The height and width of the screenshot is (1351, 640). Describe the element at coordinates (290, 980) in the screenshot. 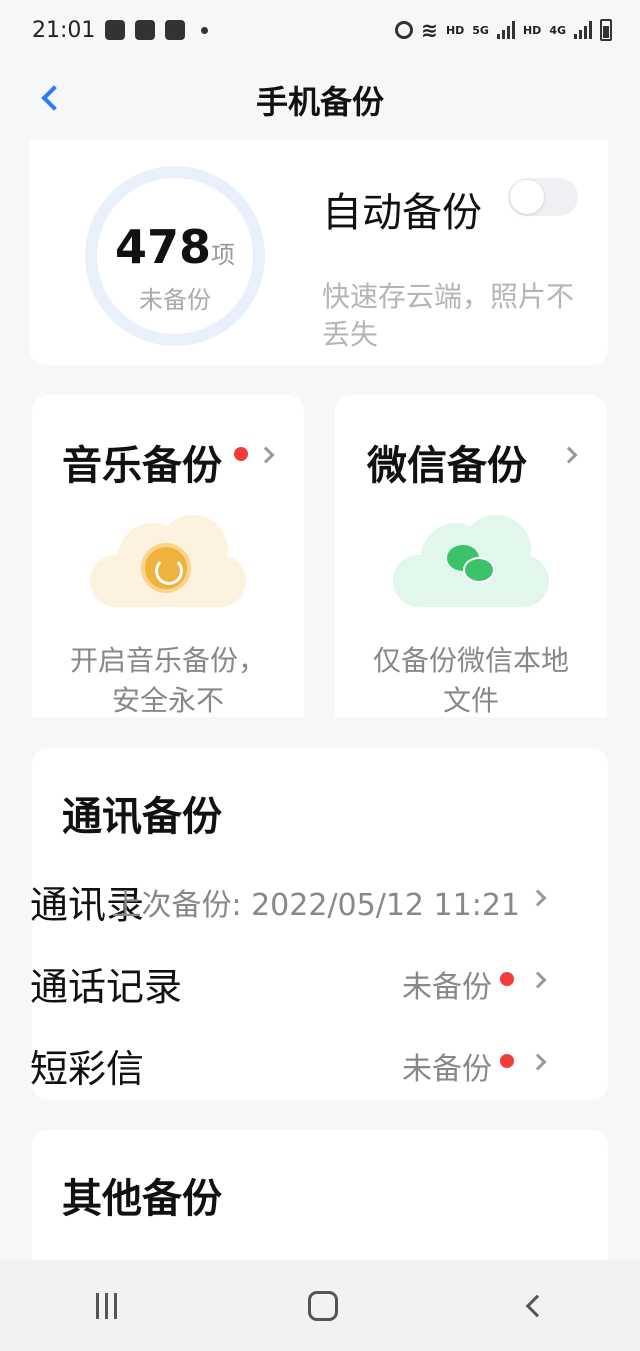

I see `call-log-row: 通话记录 未备份` at that location.